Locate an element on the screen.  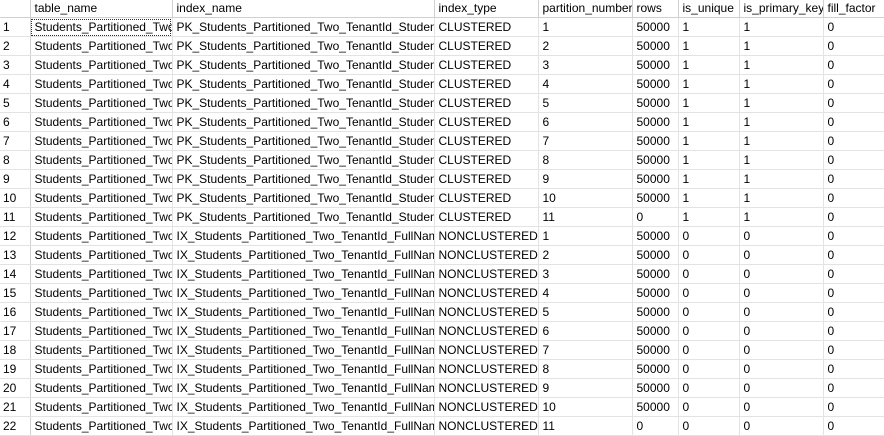
cell-partition-number: 8 is located at coordinates (585, 160).